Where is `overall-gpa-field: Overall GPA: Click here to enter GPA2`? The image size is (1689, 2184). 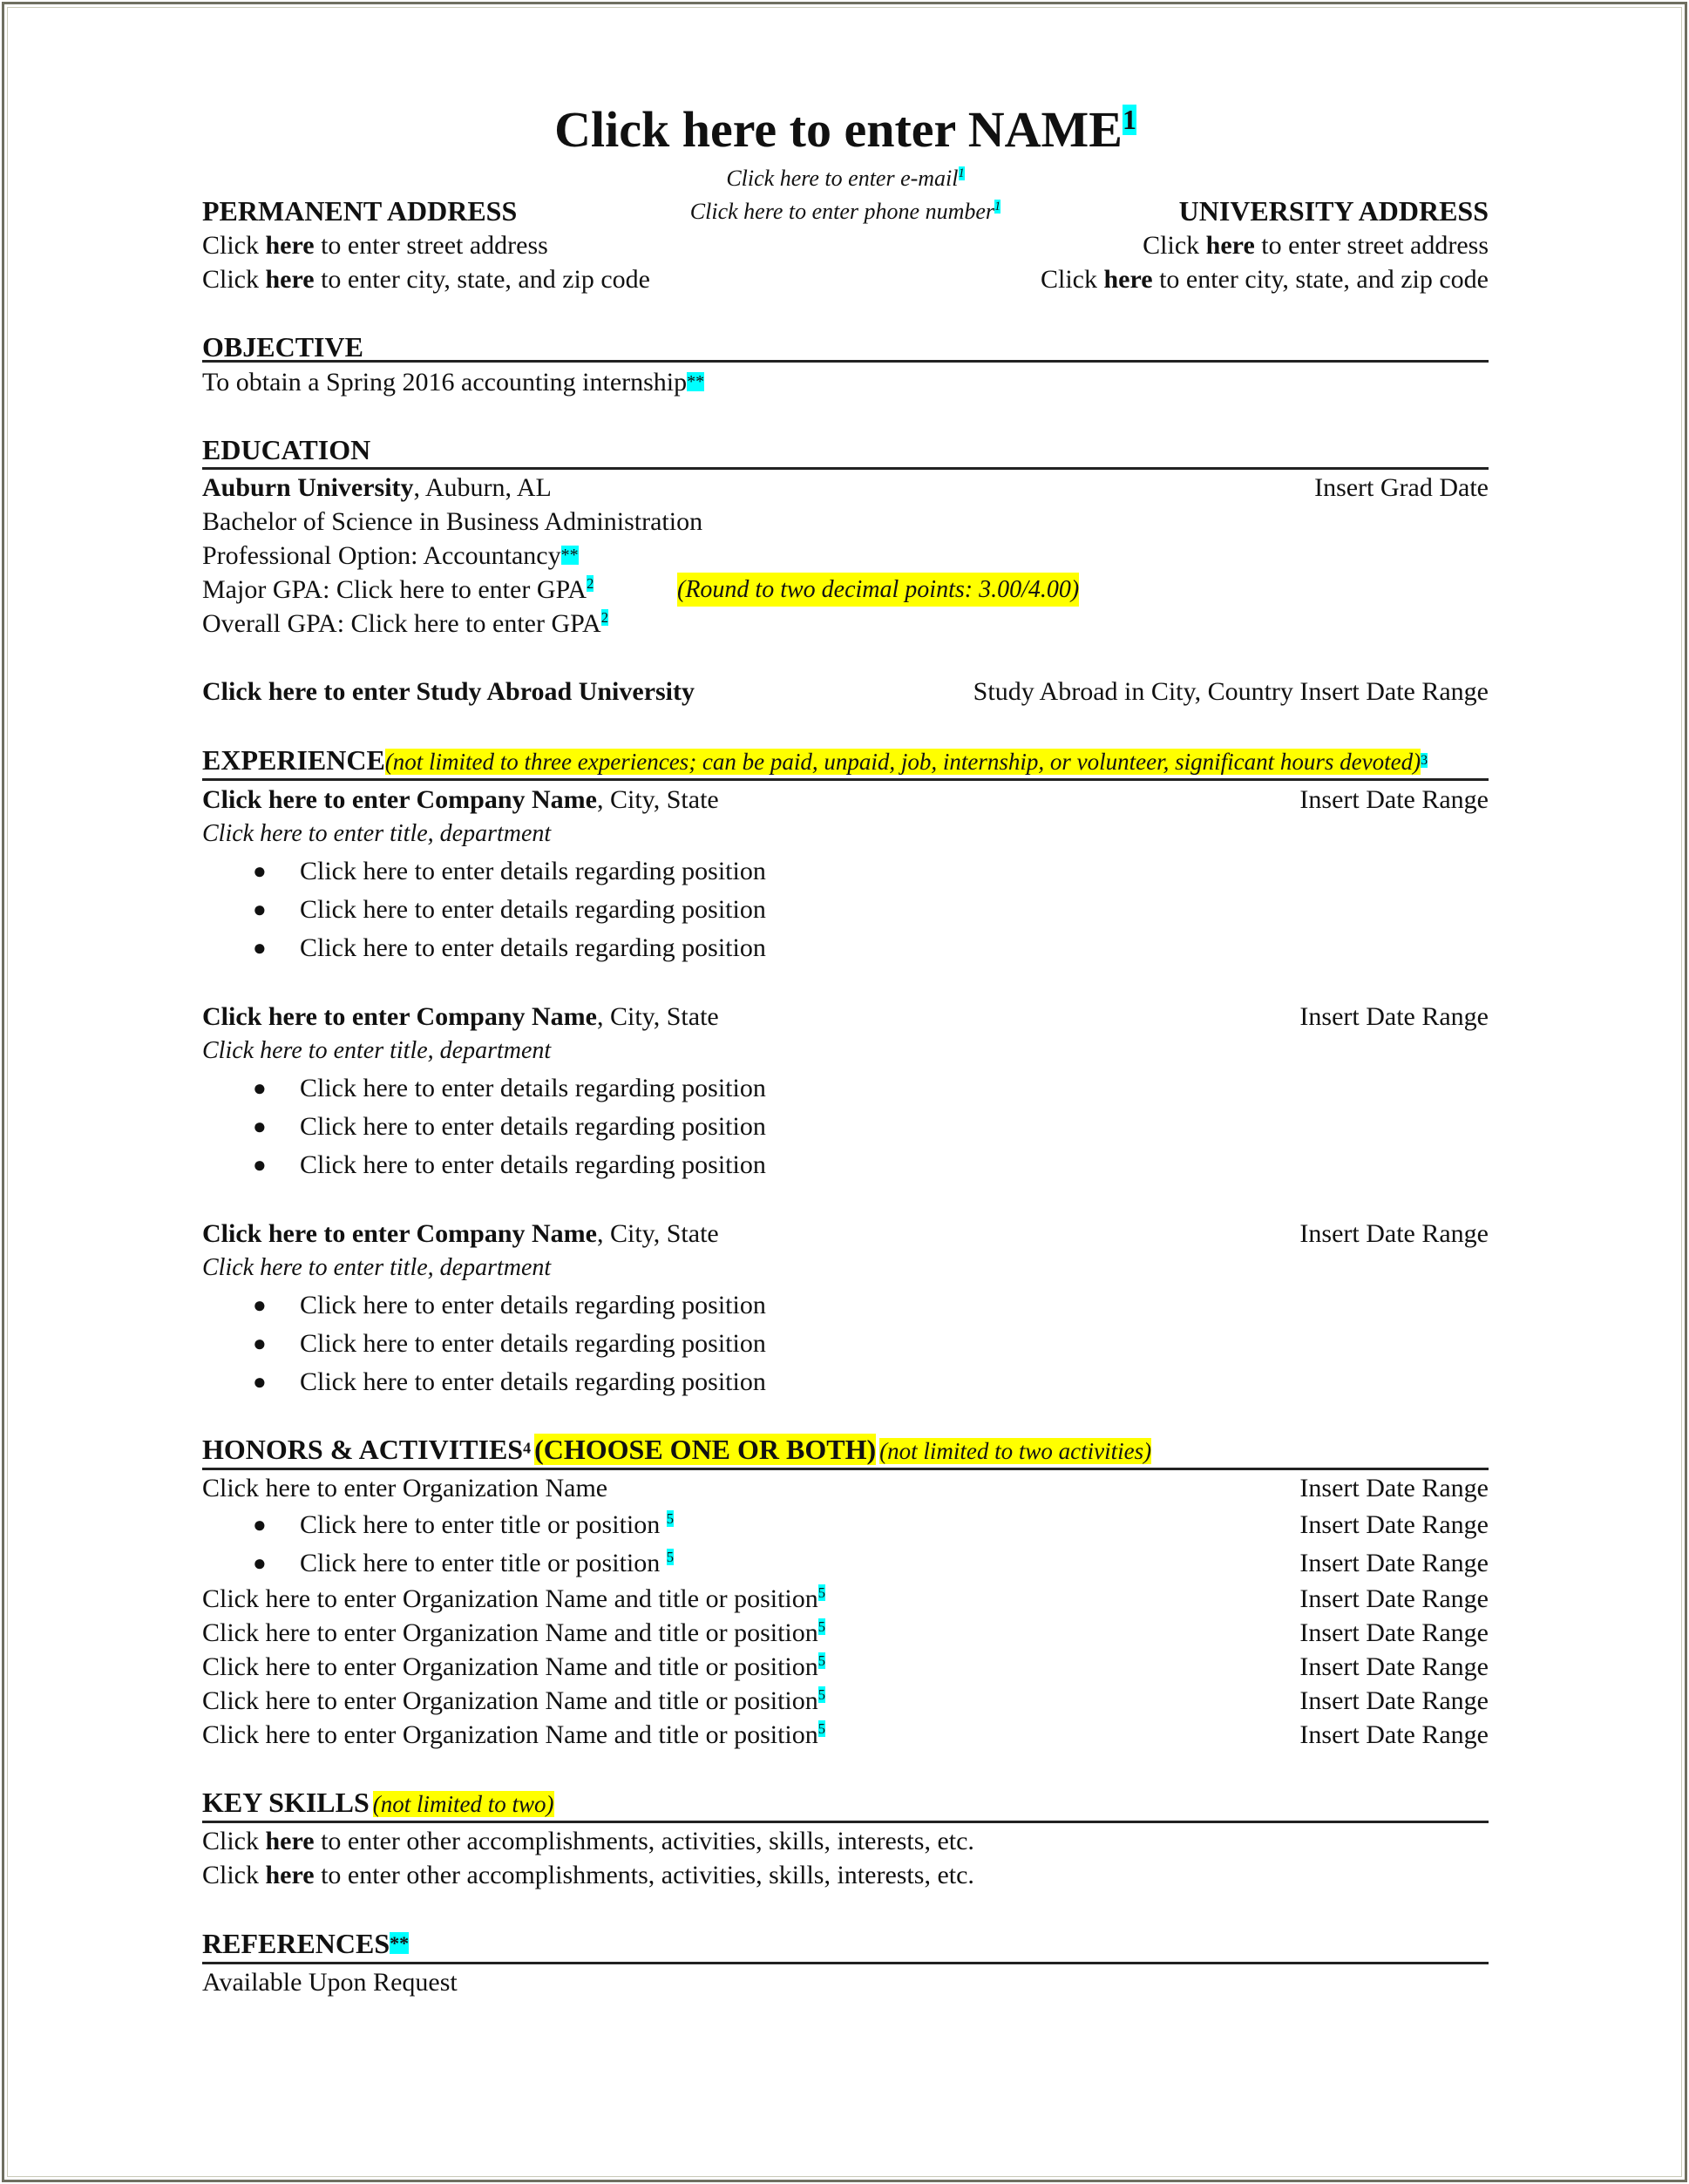
overall-gpa-field: Overall GPA: Click here to enter GPA2 is located at coordinates (405, 624).